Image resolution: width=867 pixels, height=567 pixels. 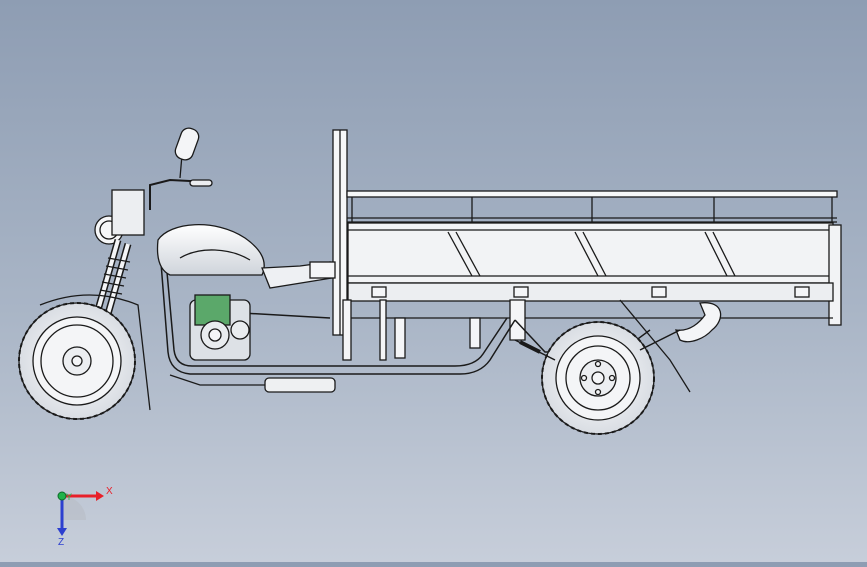 What do you see at coordinates (100, 496) in the screenshot?
I see `x-axis-arrowhead` at bounding box center [100, 496].